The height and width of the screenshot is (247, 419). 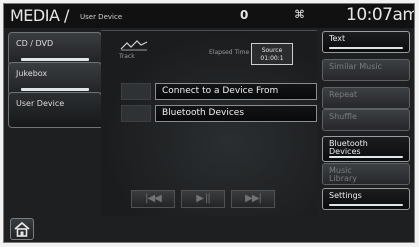 What do you see at coordinates (299, 14) in the screenshot?
I see `antenna-icon: ⌘` at bounding box center [299, 14].